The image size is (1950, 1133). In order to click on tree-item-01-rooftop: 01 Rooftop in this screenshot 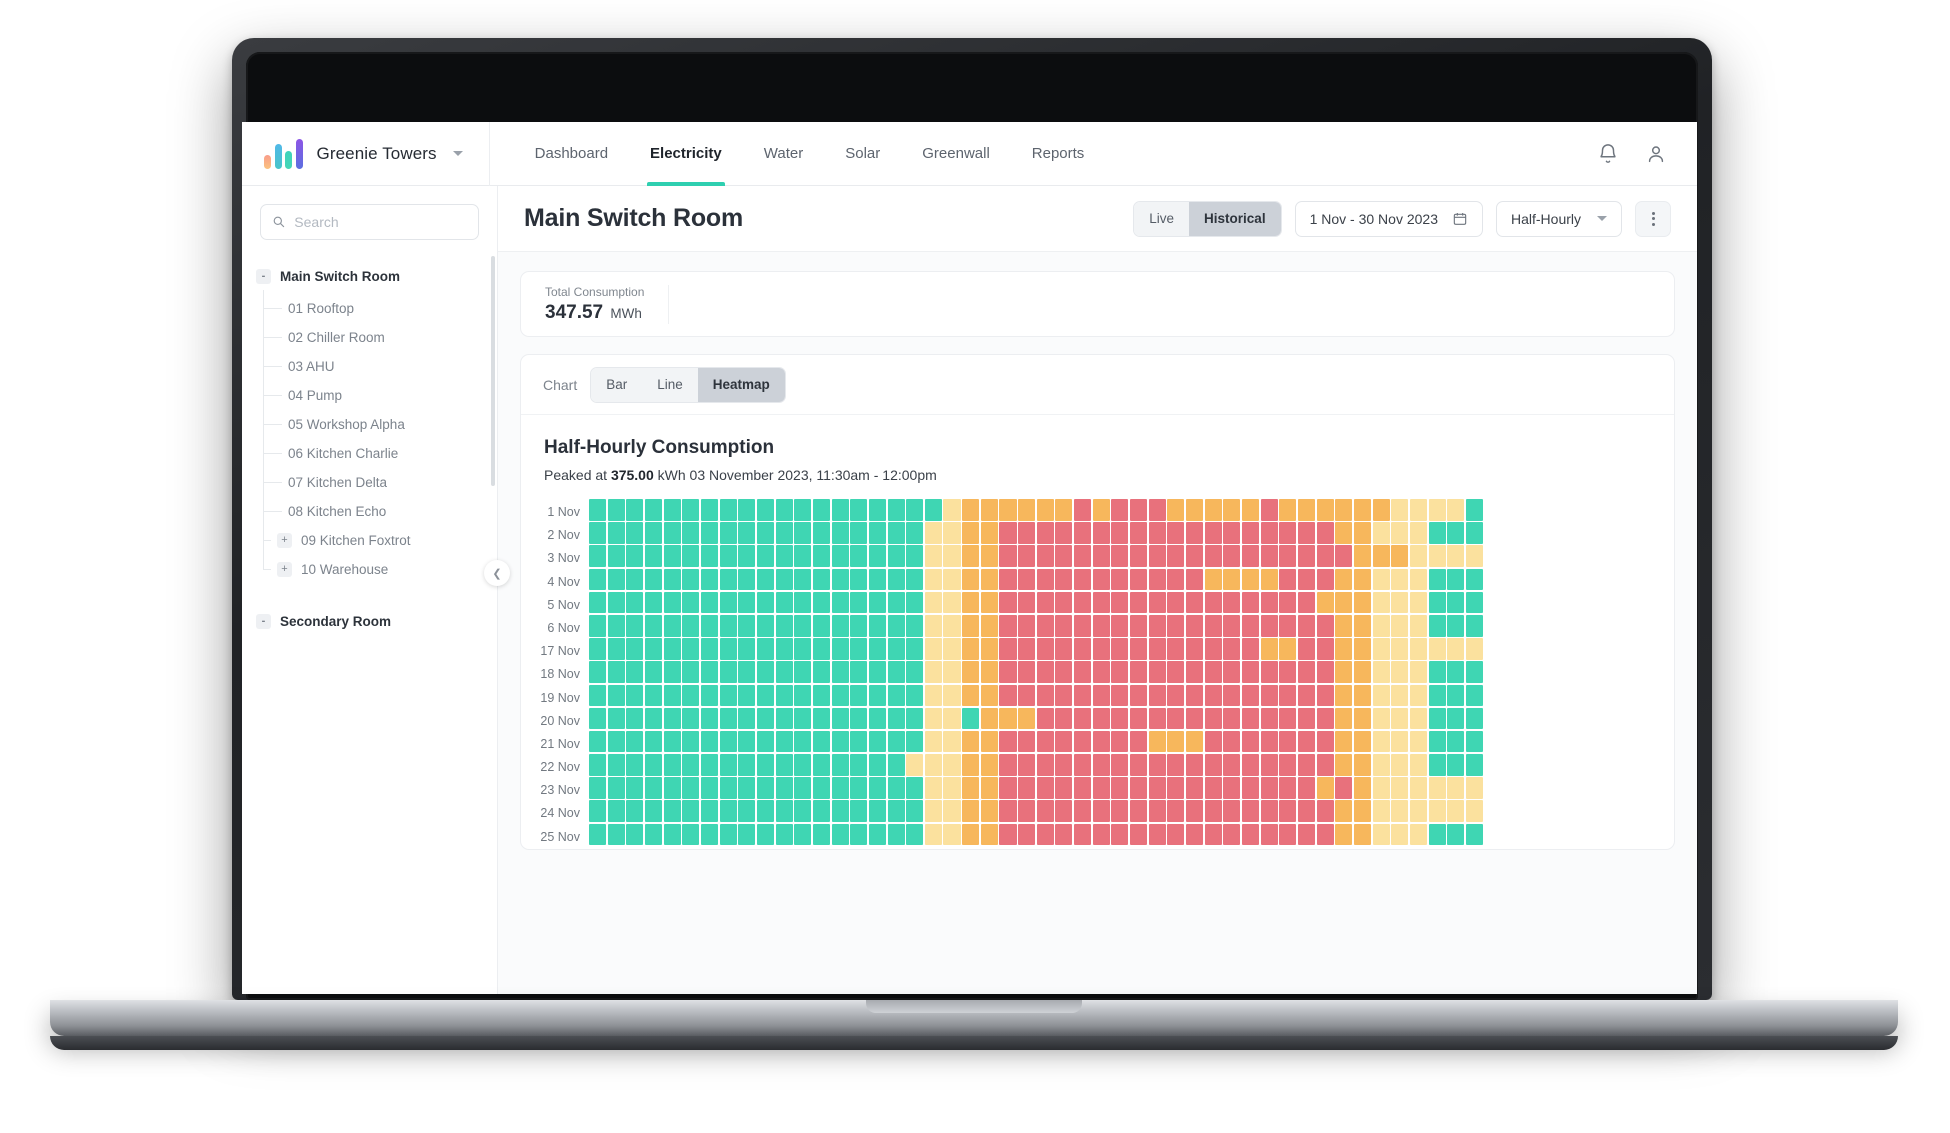, I will do `click(380, 308)`.